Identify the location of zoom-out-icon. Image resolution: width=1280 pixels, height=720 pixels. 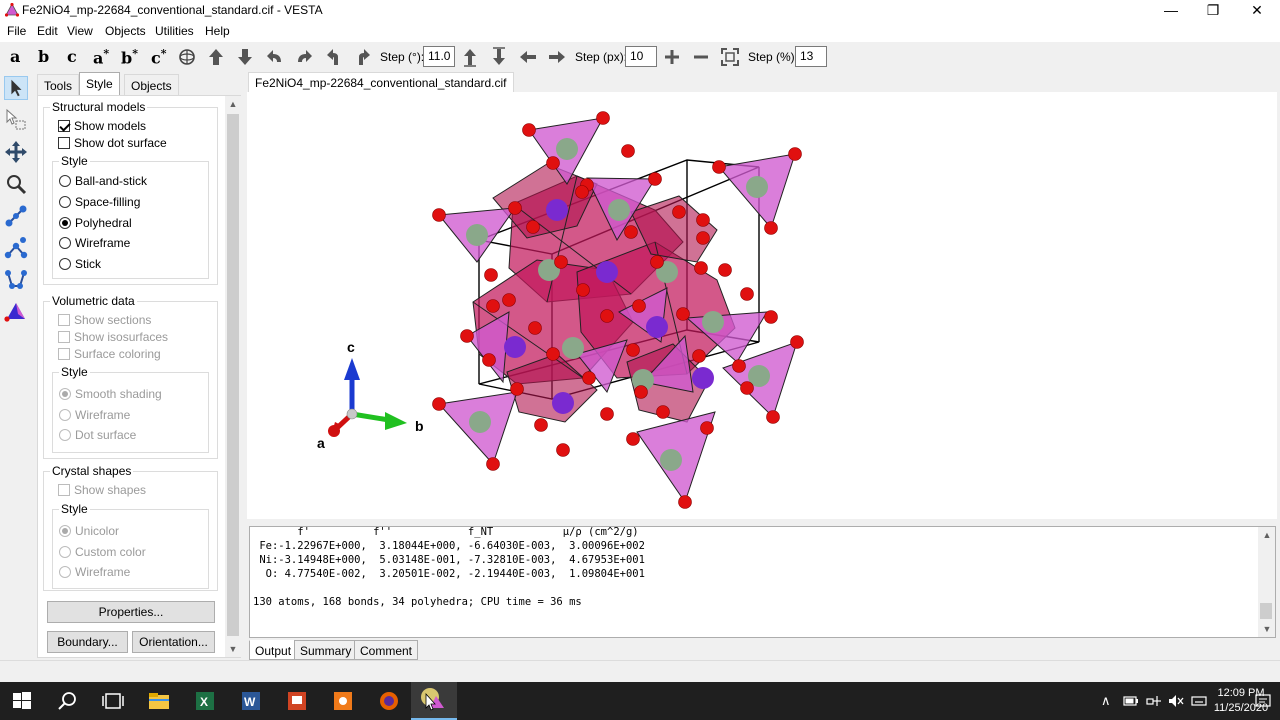
(701, 57).